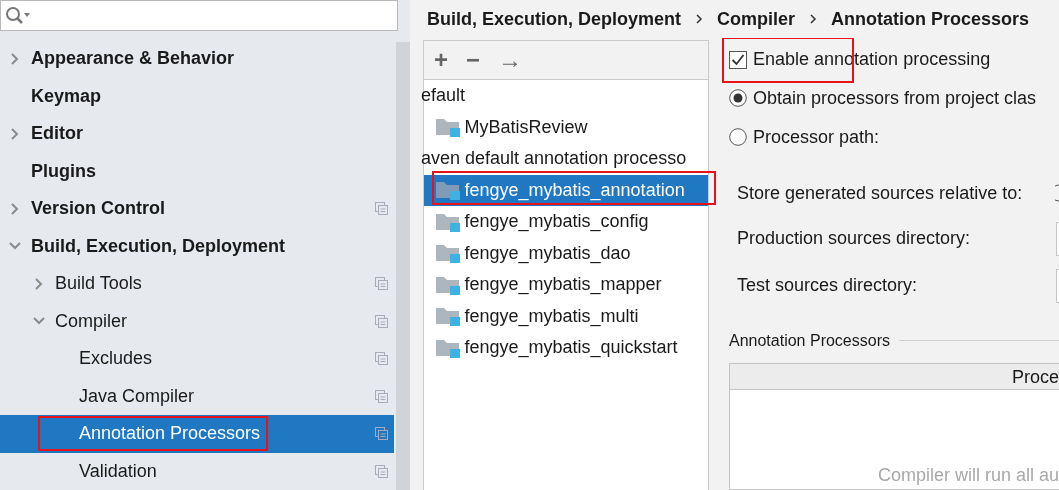 The width and height of the screenshot is (1059, 490). I want to click on settings-tree-item: Keymap, so click(197, 96).